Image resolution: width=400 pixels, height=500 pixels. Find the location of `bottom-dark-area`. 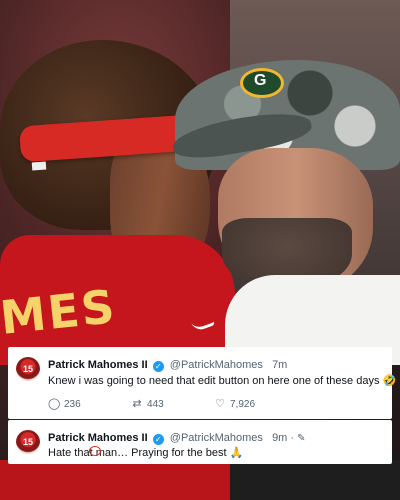

bottom-dark-area is located at coordinates (315, 480).